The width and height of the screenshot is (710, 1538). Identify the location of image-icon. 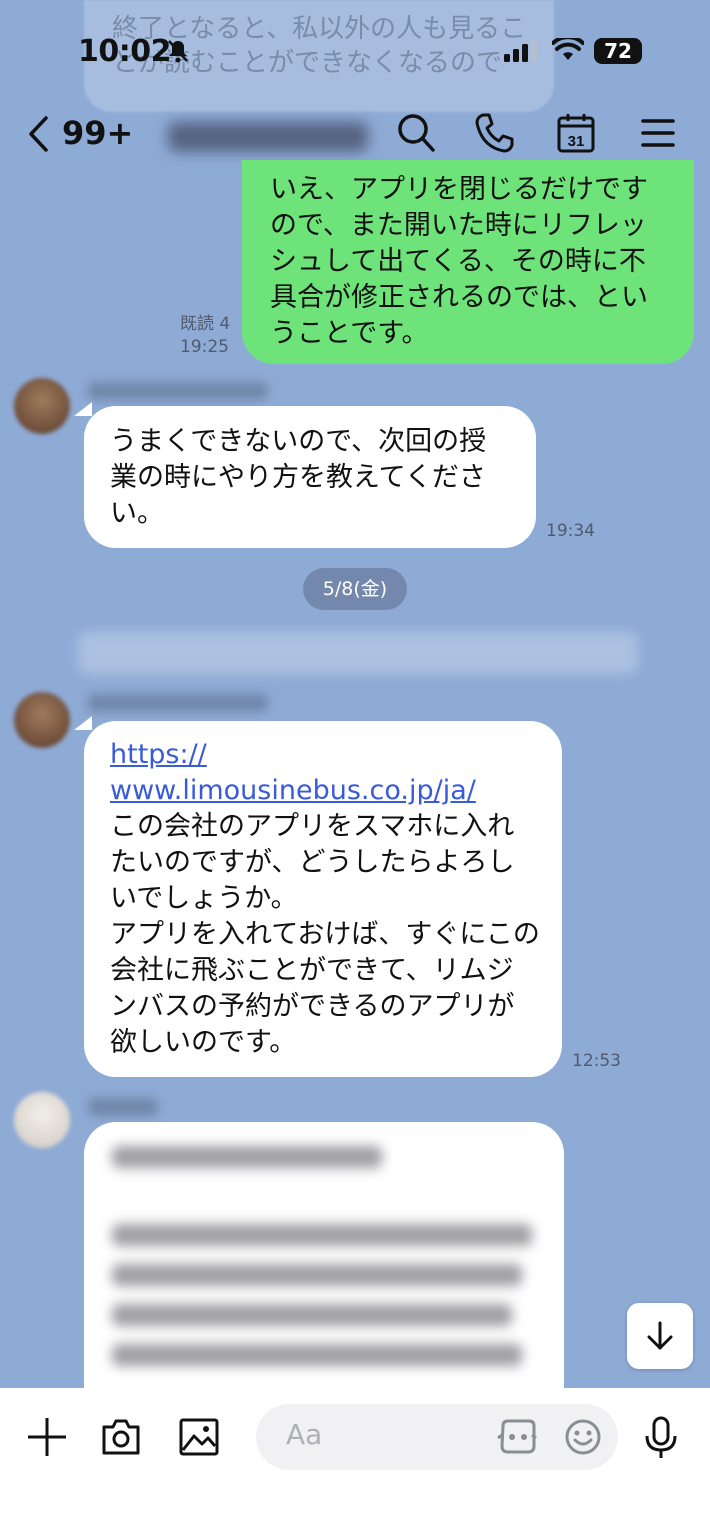
(199, 1437).